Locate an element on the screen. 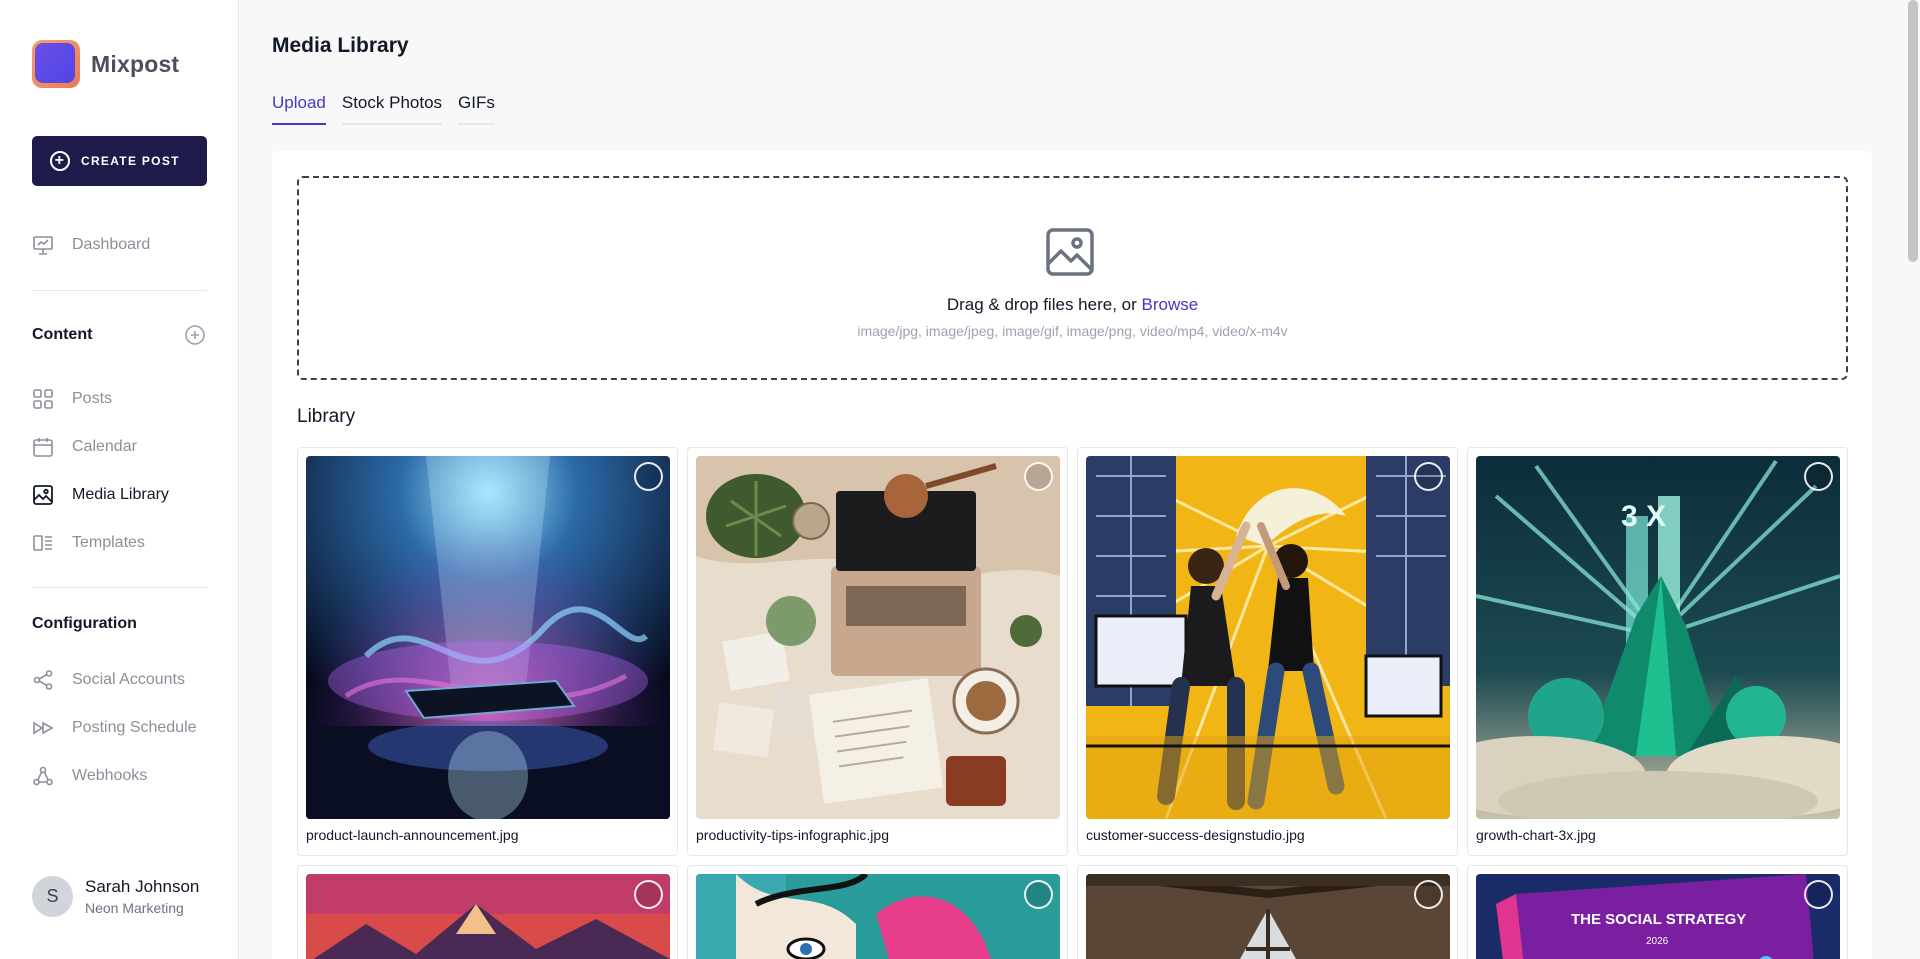 The image size is (1920, 959). user-name: Sarah Johnson is located at coordinates (142, 886).